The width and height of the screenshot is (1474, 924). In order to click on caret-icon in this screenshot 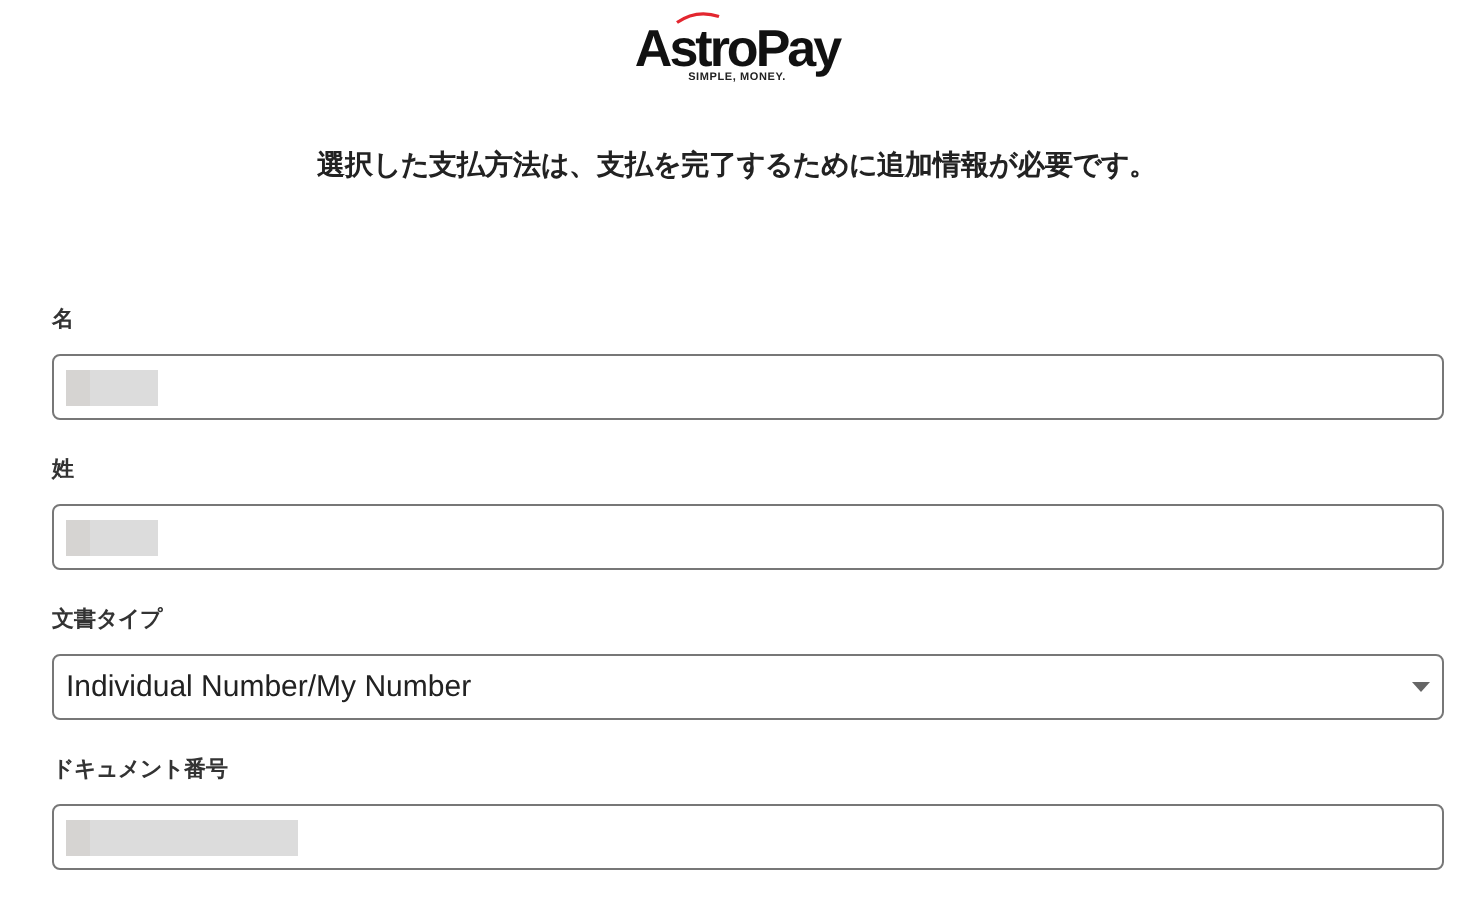, I will do `click(1421, 687)`.